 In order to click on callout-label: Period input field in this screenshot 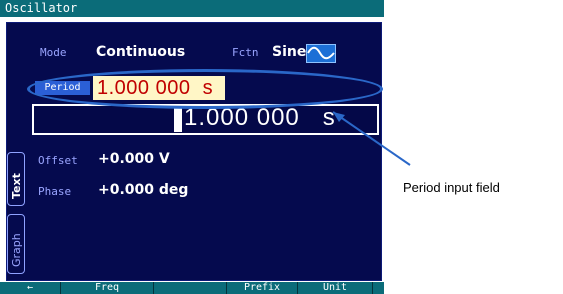, I will do `click(451, 187)`.